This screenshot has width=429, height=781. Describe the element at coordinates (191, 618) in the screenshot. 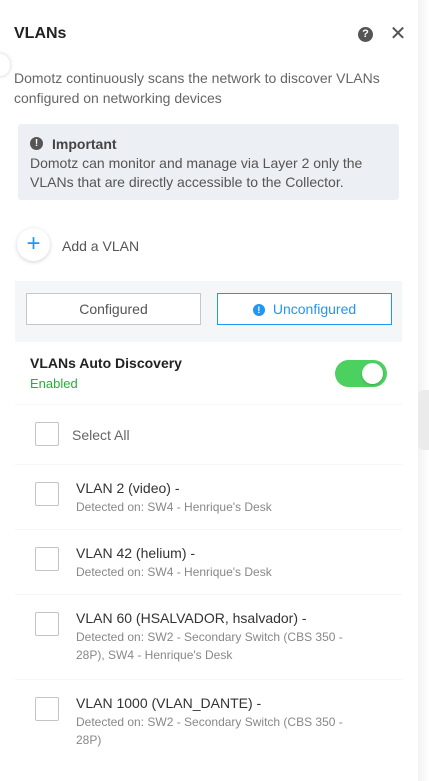

I see `vlan-name: VLAN 60 (HSALVADOR, hsalvador) -` at that location.